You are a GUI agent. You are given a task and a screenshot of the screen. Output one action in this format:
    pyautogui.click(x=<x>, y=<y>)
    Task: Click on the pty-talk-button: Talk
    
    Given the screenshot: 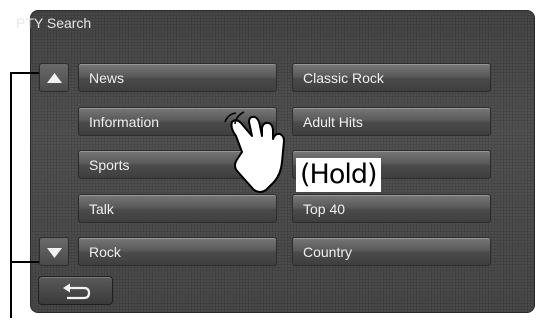 What is the action you would take?
    pyautogui.click(x=177, y=208)
    